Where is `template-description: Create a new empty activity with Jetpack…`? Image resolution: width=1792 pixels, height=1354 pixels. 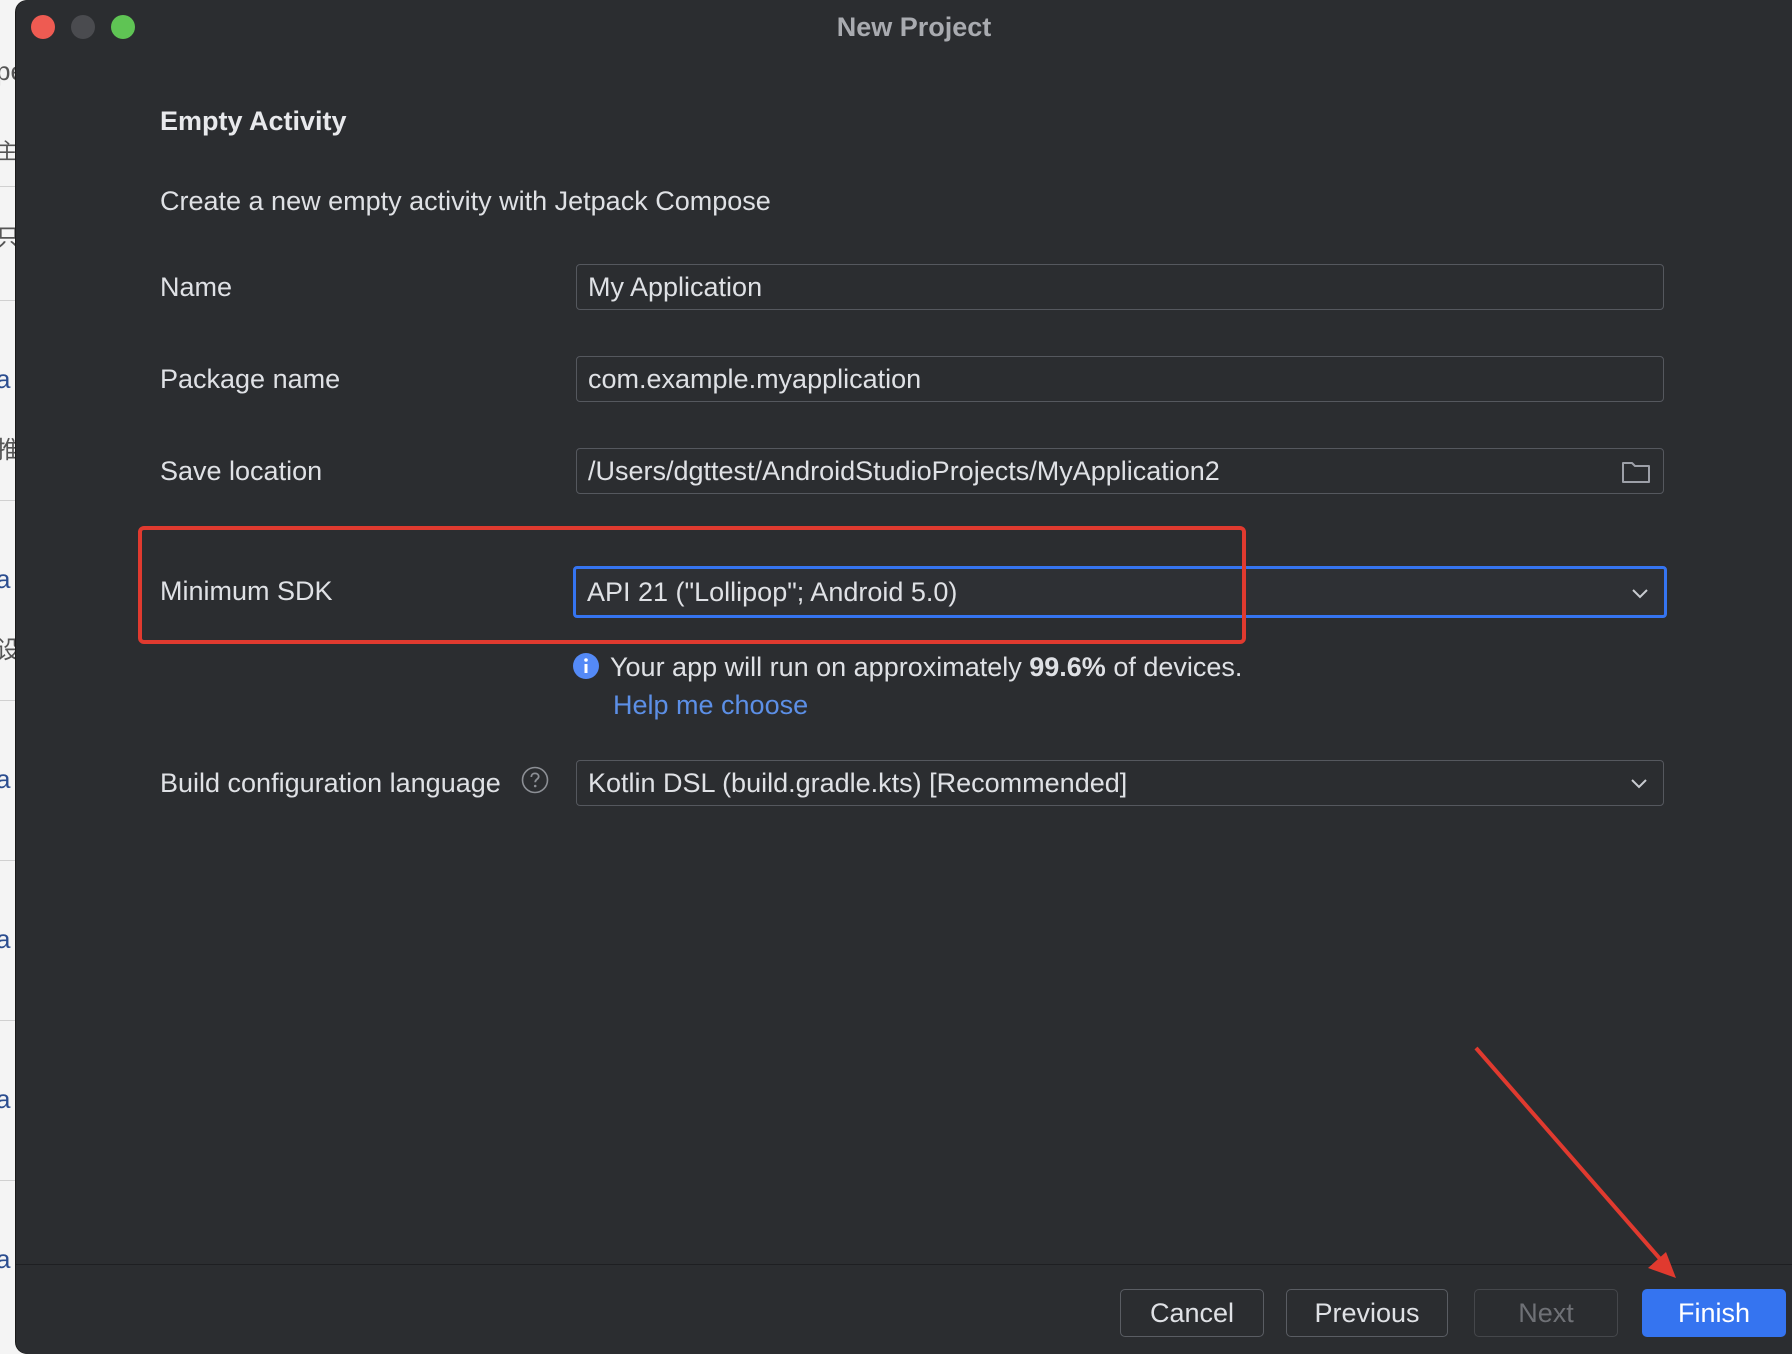 template-description: Create a new empty activity with Jetpack… is located at coordinates (465, 201).